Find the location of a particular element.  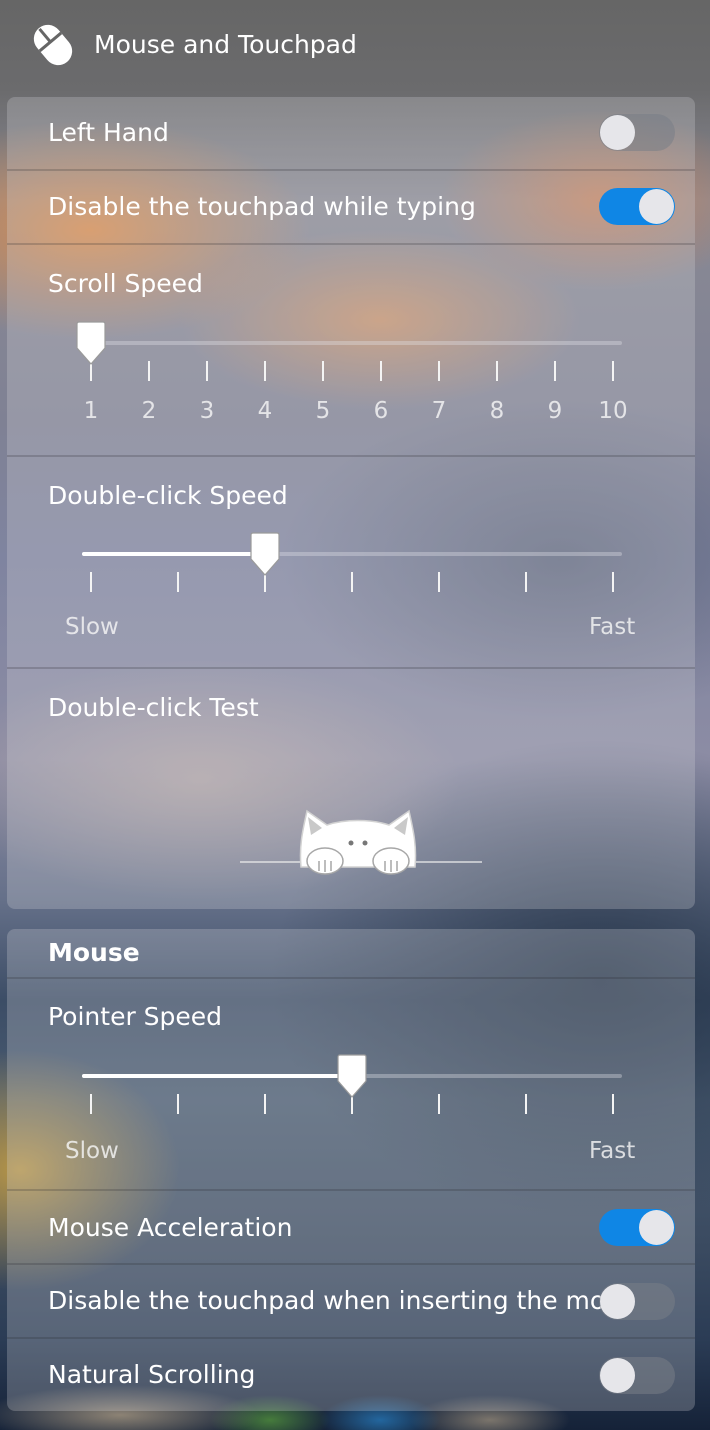

slider-track is located at coordinates (352, 343).